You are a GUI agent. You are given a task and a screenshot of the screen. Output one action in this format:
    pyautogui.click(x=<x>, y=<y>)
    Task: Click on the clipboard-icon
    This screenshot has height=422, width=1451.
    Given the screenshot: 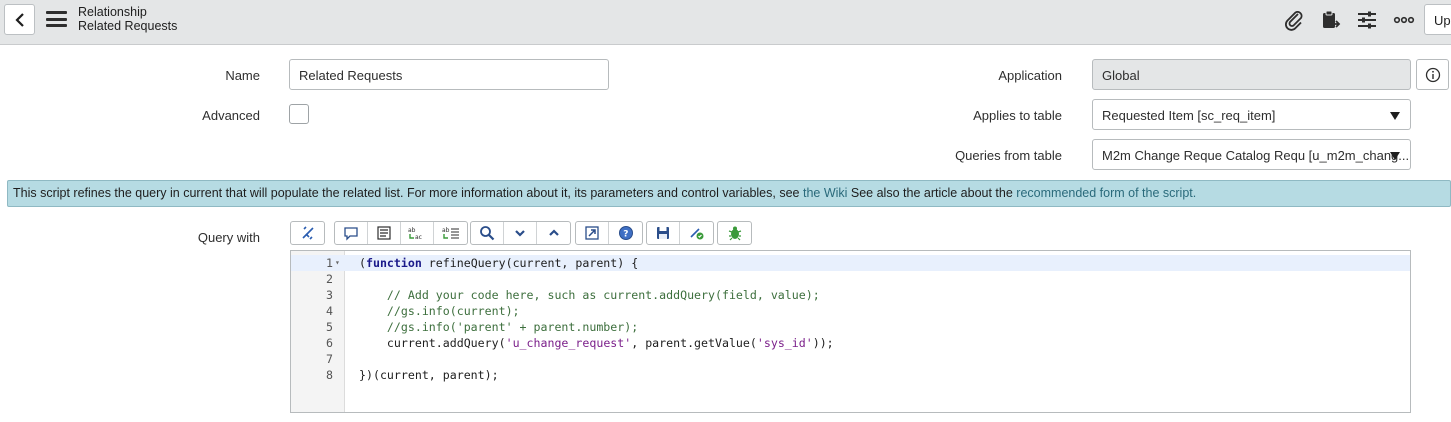 What is the action you would take?
    pyautogui.click(x=1330, y=20)
    